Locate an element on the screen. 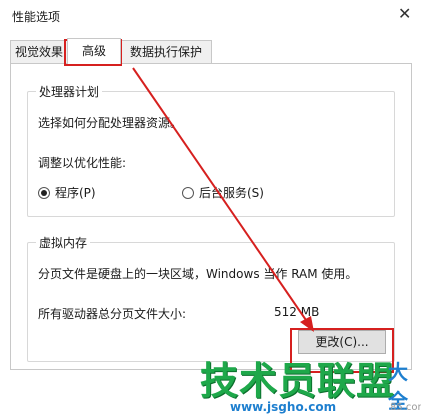 This screenshot has width=421, height=419. tab-visual-effects: 视觉效果 is located at coordinates (39, 51).